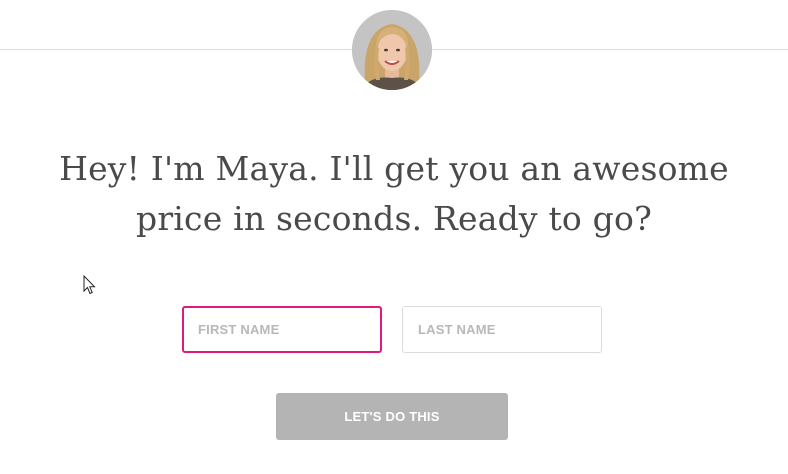 The width and height of the screenshot is (788, 474). What do you see at coordinates (502, 329) in the screenshot?
I see `last-name-field` at bounding box center [502, 329].